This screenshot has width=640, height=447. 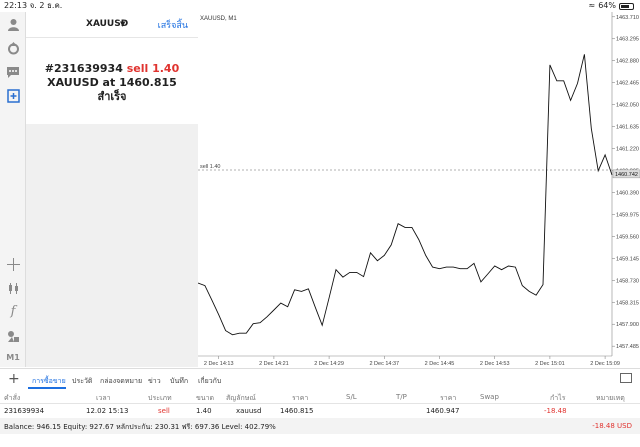 What do you see at coordinates (13, 72) in the screenshot?
I see `chat-icon` at bounding box center [13, 72].